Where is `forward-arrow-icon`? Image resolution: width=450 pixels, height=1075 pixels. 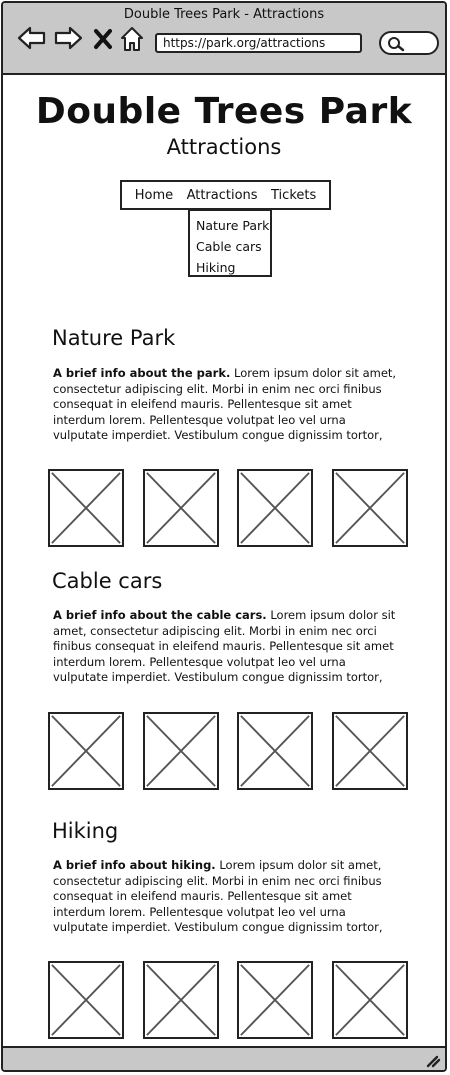
forward-arrow-icon is located at coordinates (68, 38).